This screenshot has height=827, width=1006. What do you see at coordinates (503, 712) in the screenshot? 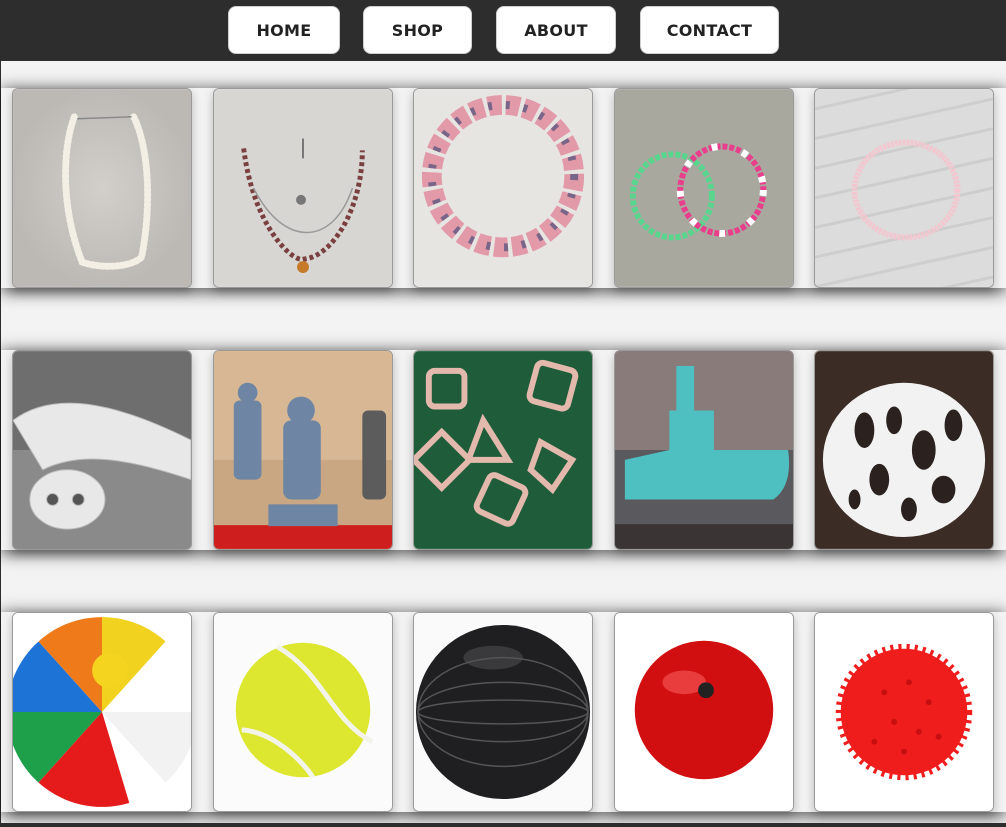
I see `exercise-ball-image` at bounding box center [503, 712].